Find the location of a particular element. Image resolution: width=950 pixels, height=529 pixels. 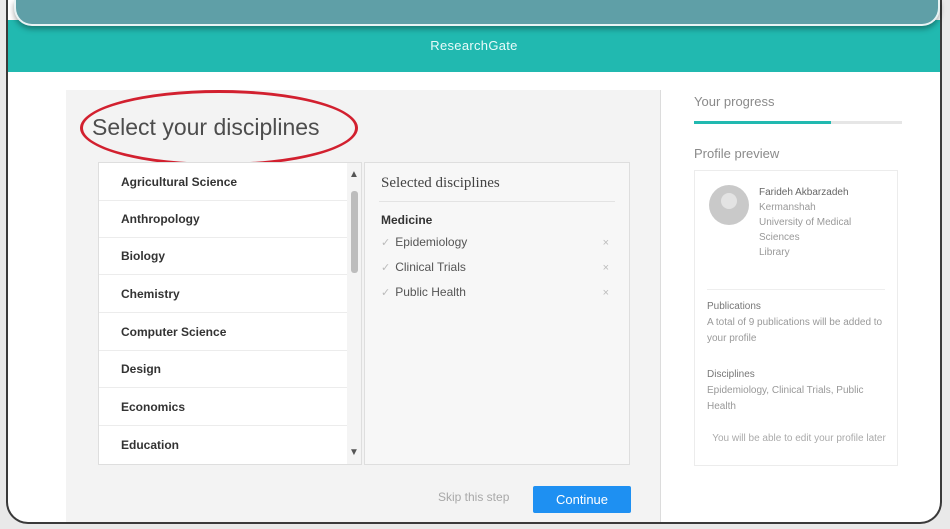

profile-line: Library is located at coordinates (774, 252).